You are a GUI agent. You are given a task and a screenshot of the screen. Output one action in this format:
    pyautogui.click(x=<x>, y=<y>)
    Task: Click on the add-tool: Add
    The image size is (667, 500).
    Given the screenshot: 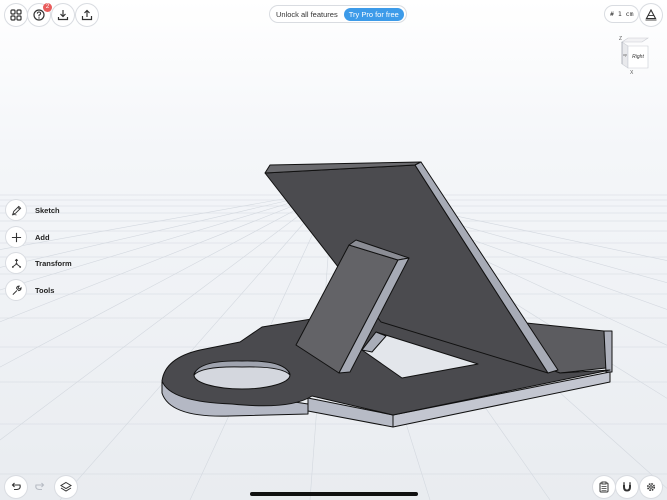 What is the action you would take?
    pyautogui.click(x=28, y=237)
    